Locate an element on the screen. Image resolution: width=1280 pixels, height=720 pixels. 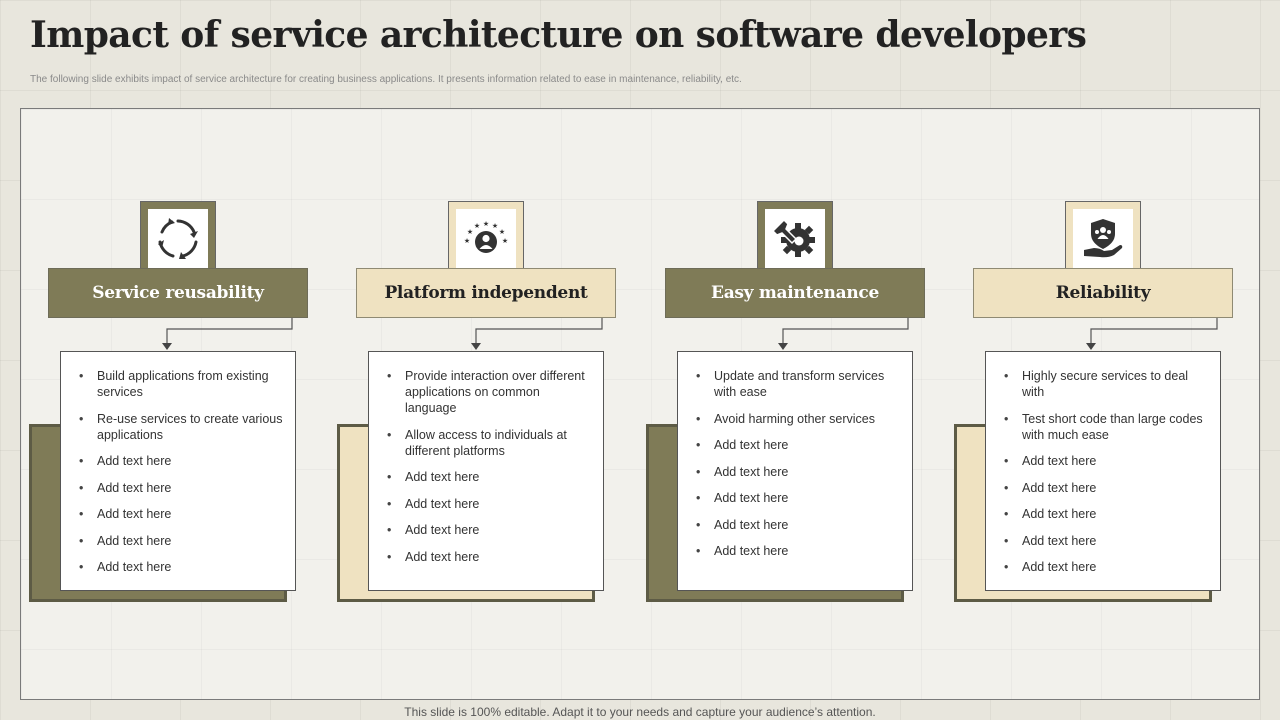
list-item: Update and transform services with ease is located at coordinates (797, 384).